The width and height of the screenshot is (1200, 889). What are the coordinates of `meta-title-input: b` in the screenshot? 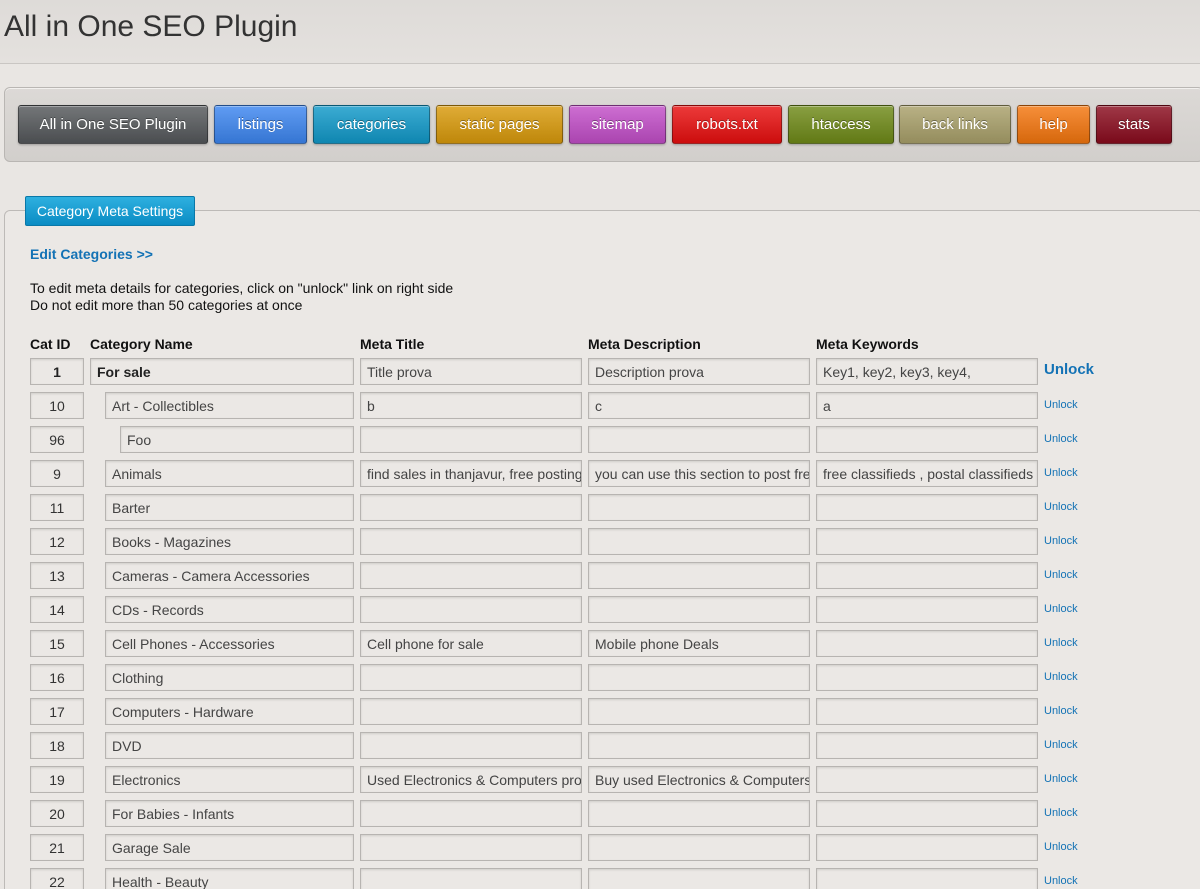 It's located at (471, 405).